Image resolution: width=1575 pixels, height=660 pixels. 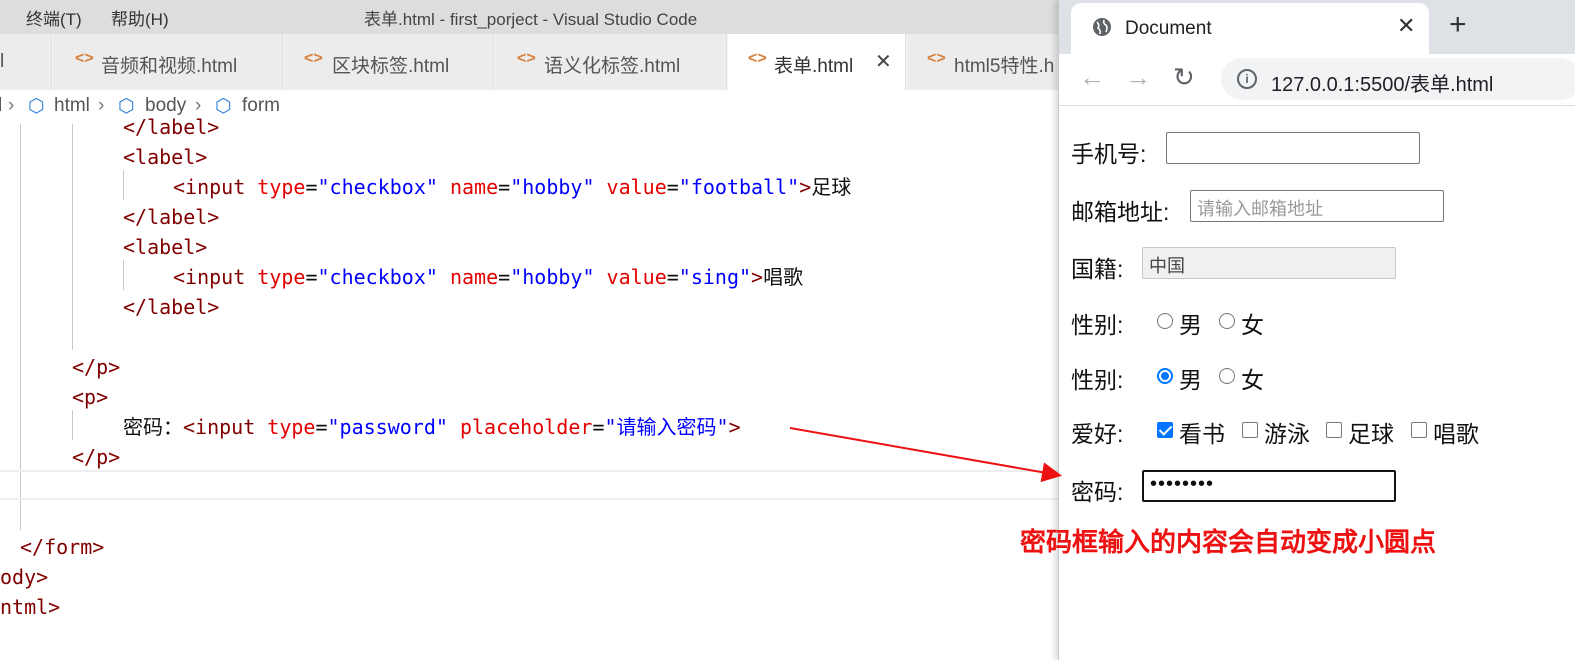 I want to click on code-line: <p>, so click(x=90, y=397).